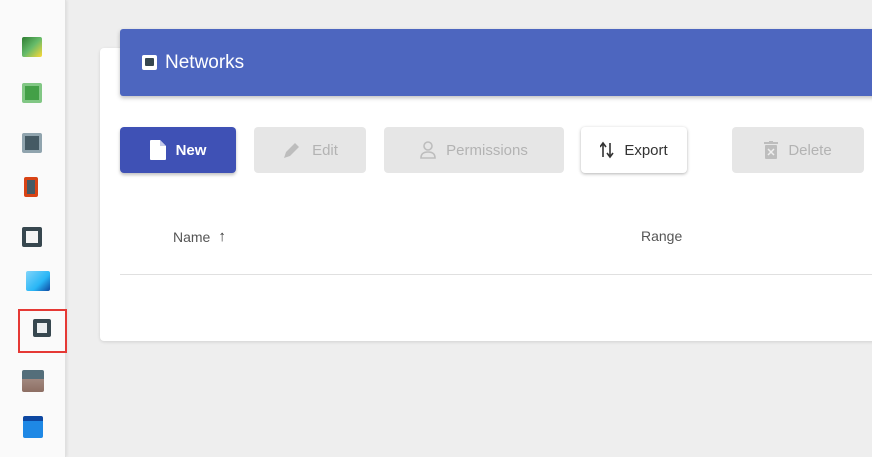 Image resolution: width=872 pixels, height=457 pixels. Describe the element at coordinates (646, 150) in the screenshot. I see `export-button-label: Export` at that location.